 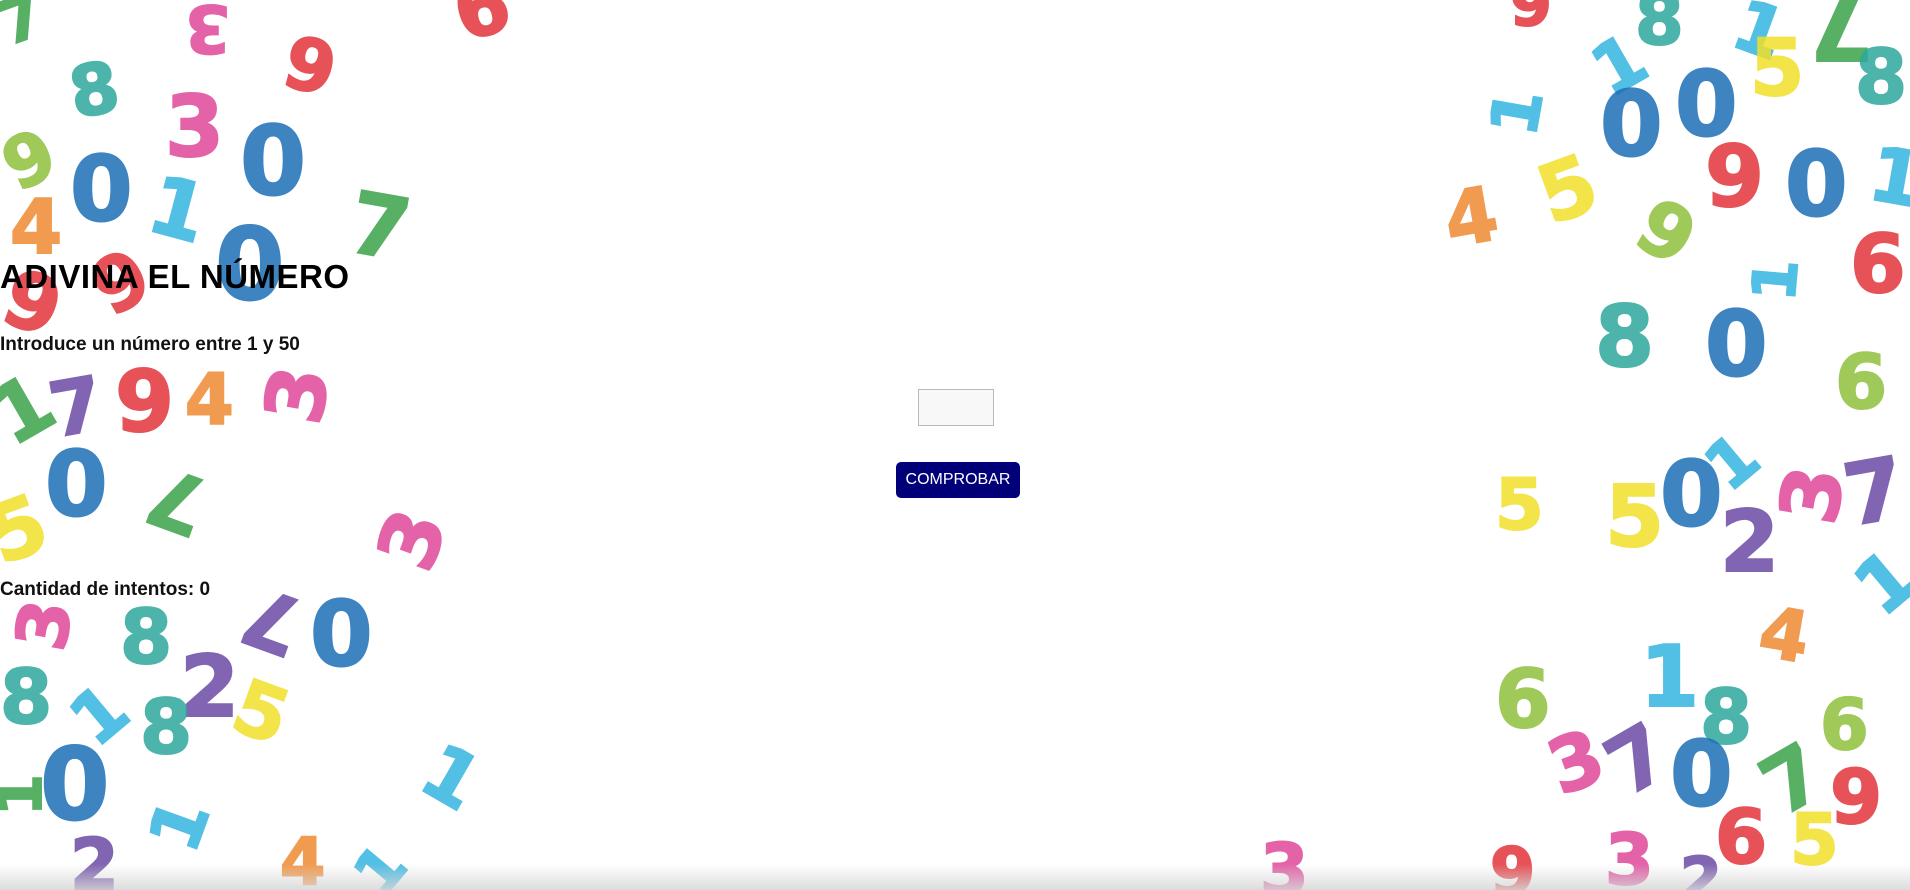 What do you see at coordinates (150, 344) in the screenshot?
I see `instruction-text: Introduce un número entre 1 y 50` at bounding box center [150, 344].